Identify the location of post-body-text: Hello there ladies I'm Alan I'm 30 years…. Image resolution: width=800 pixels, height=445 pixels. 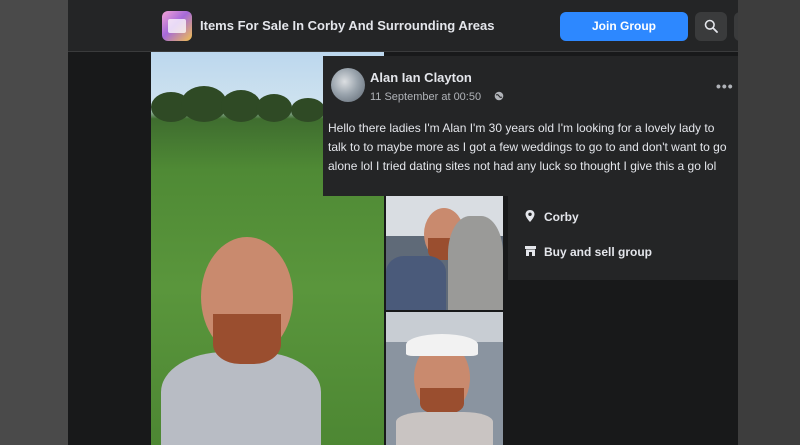
(527, 147).